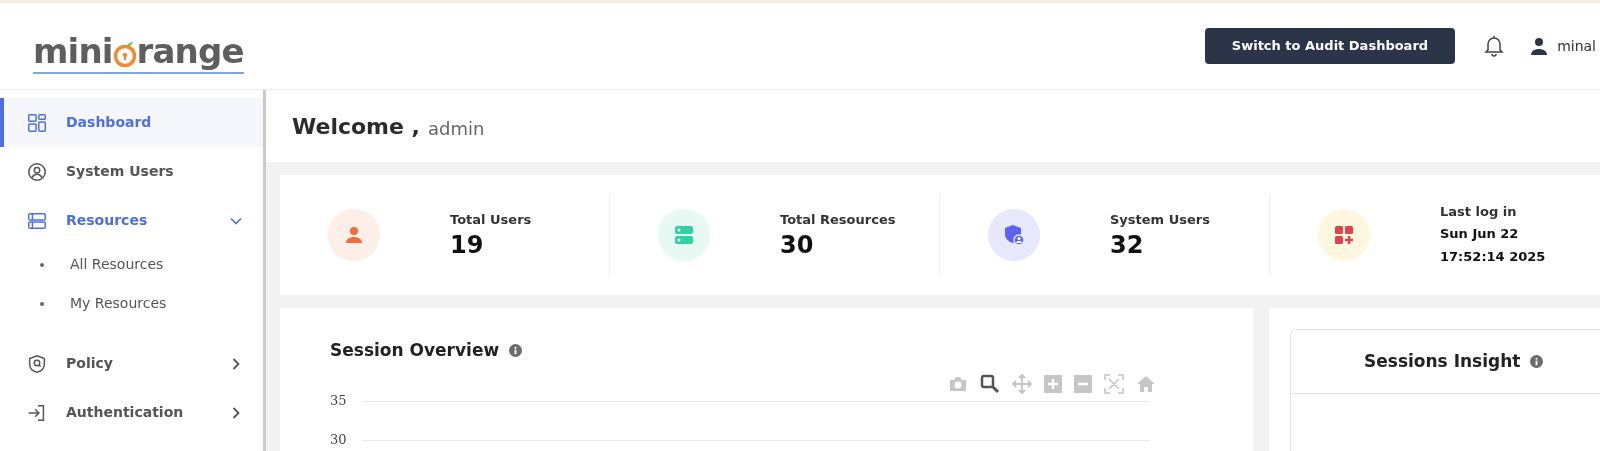 This screenshot has width=1600, height=451. I want to click on autoscale-icon, so click(1114, 383).